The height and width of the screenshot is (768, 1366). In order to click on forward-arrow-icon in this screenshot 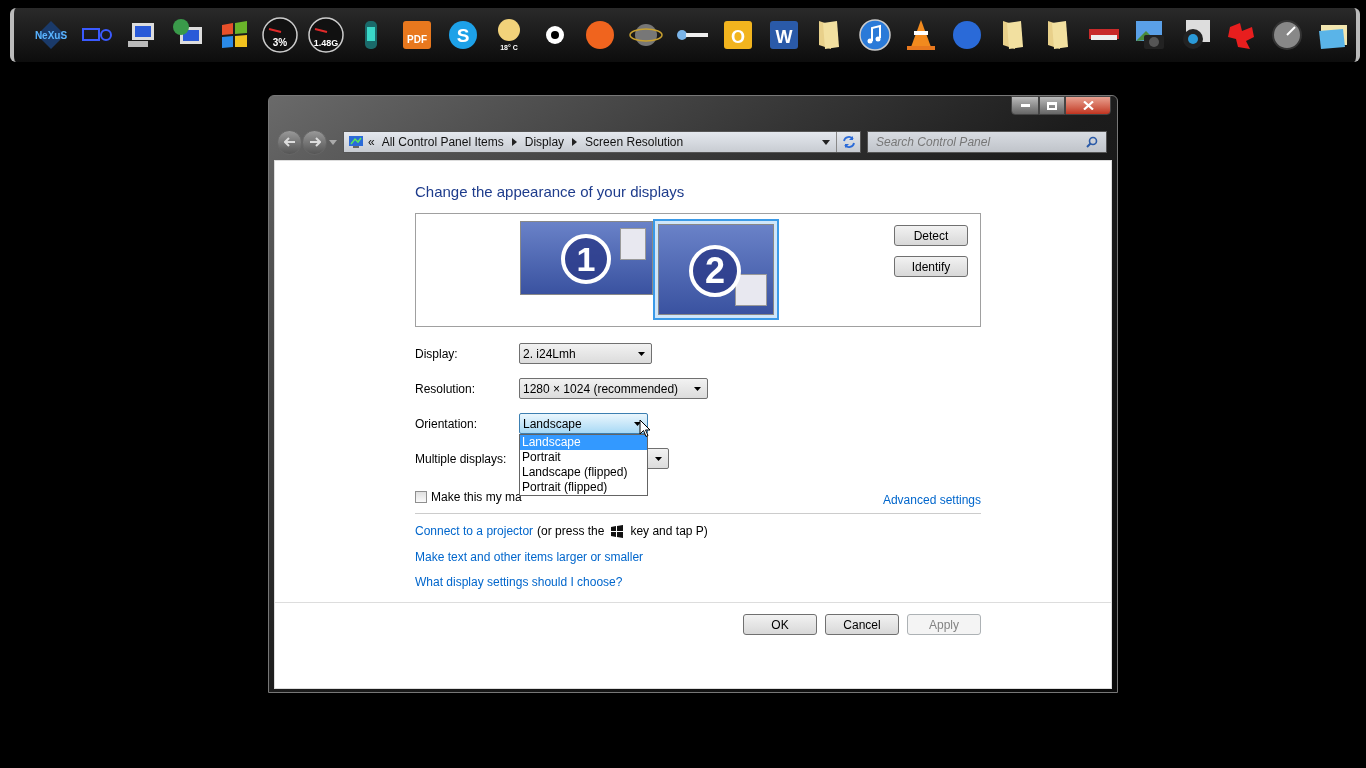, I will do `click(314, 142)`.